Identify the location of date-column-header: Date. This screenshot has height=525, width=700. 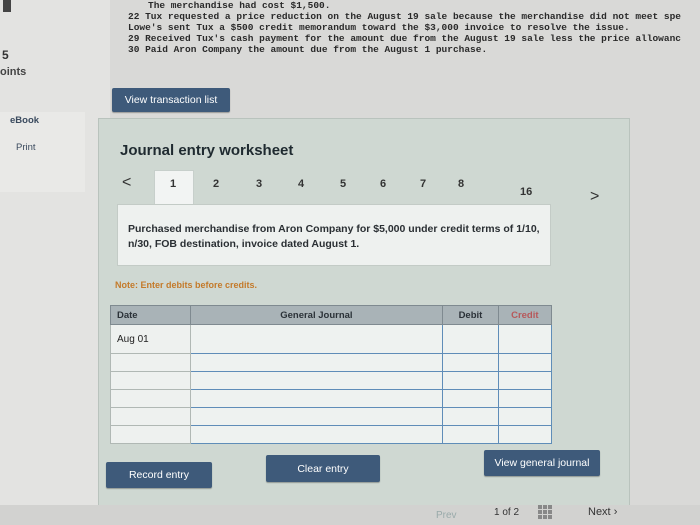
(150, 315).